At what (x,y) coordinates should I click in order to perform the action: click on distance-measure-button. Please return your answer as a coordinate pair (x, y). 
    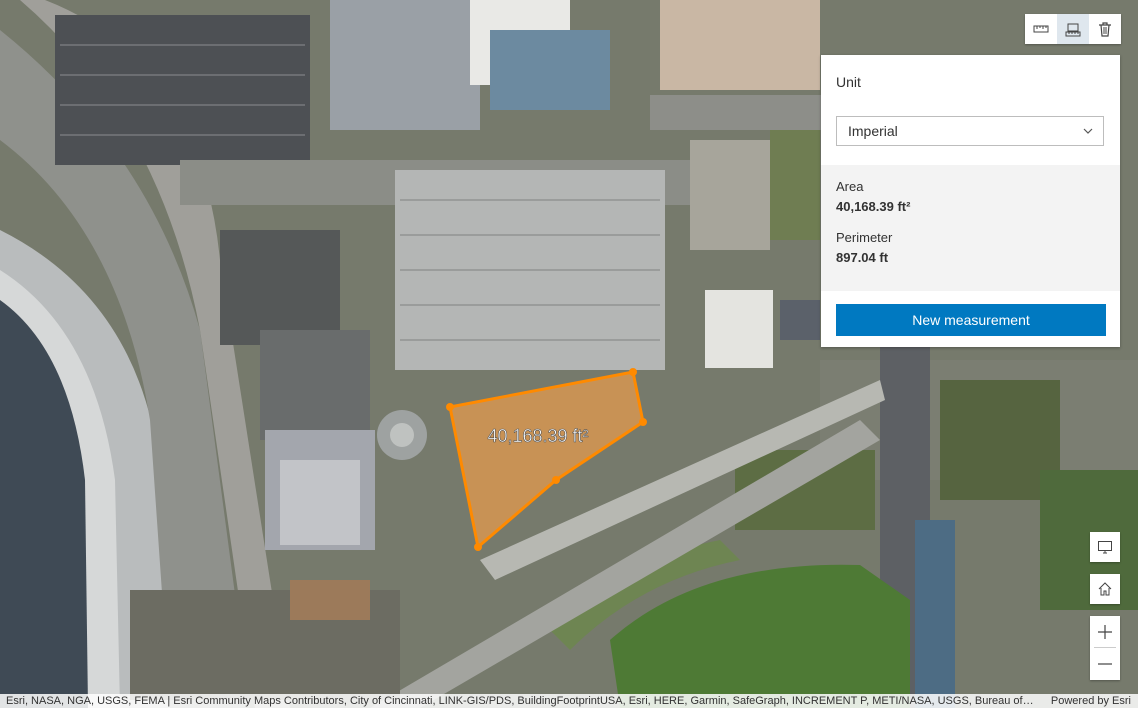
    Looking at the image, I should click on (1041, 29).